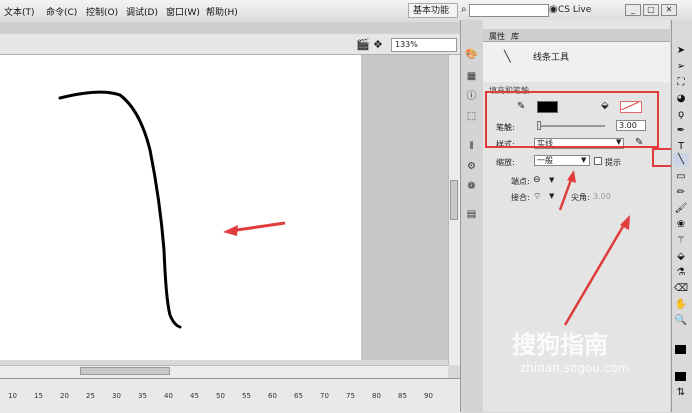 The height and width of the screenshot is (413, 692). What do you see at coordinates (680, 349) in the screenshot?
I see `stroke-color-tool-swatch` at bounding box center [680, 349].